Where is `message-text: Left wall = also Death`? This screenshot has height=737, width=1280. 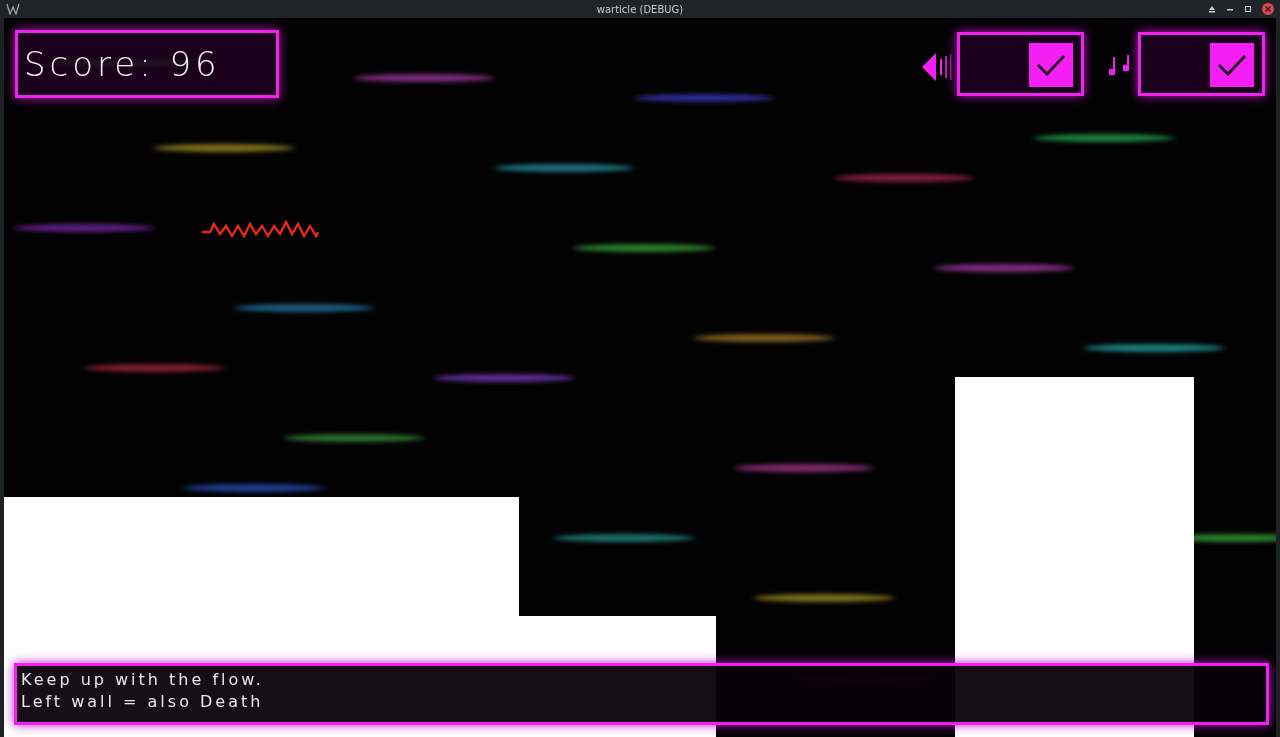
message-text: Left wall = also Death is located at coordinates (143, 702).